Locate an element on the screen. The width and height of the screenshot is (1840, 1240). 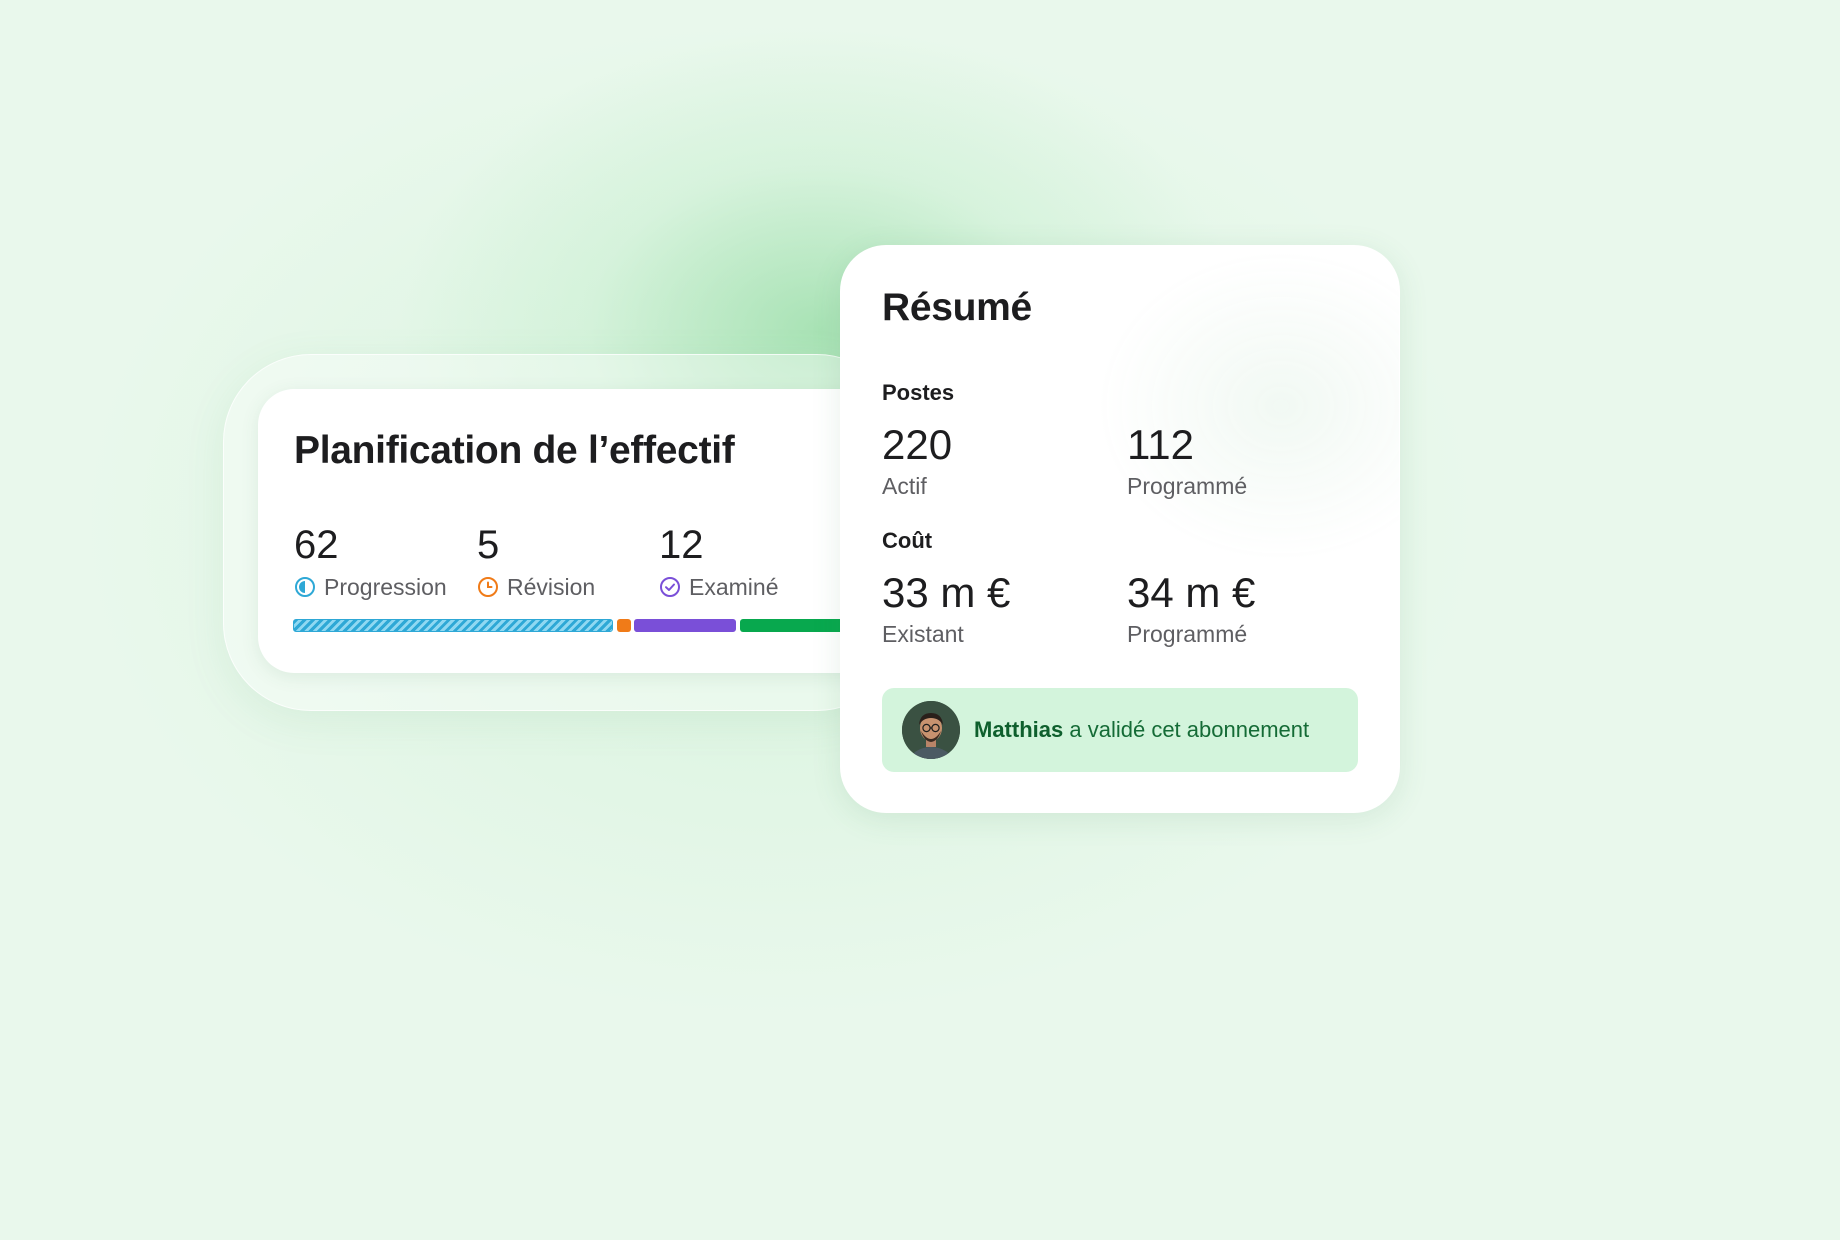
kpi-scheduled-positions-label: Programmé is located at coordinates (1187, 486).